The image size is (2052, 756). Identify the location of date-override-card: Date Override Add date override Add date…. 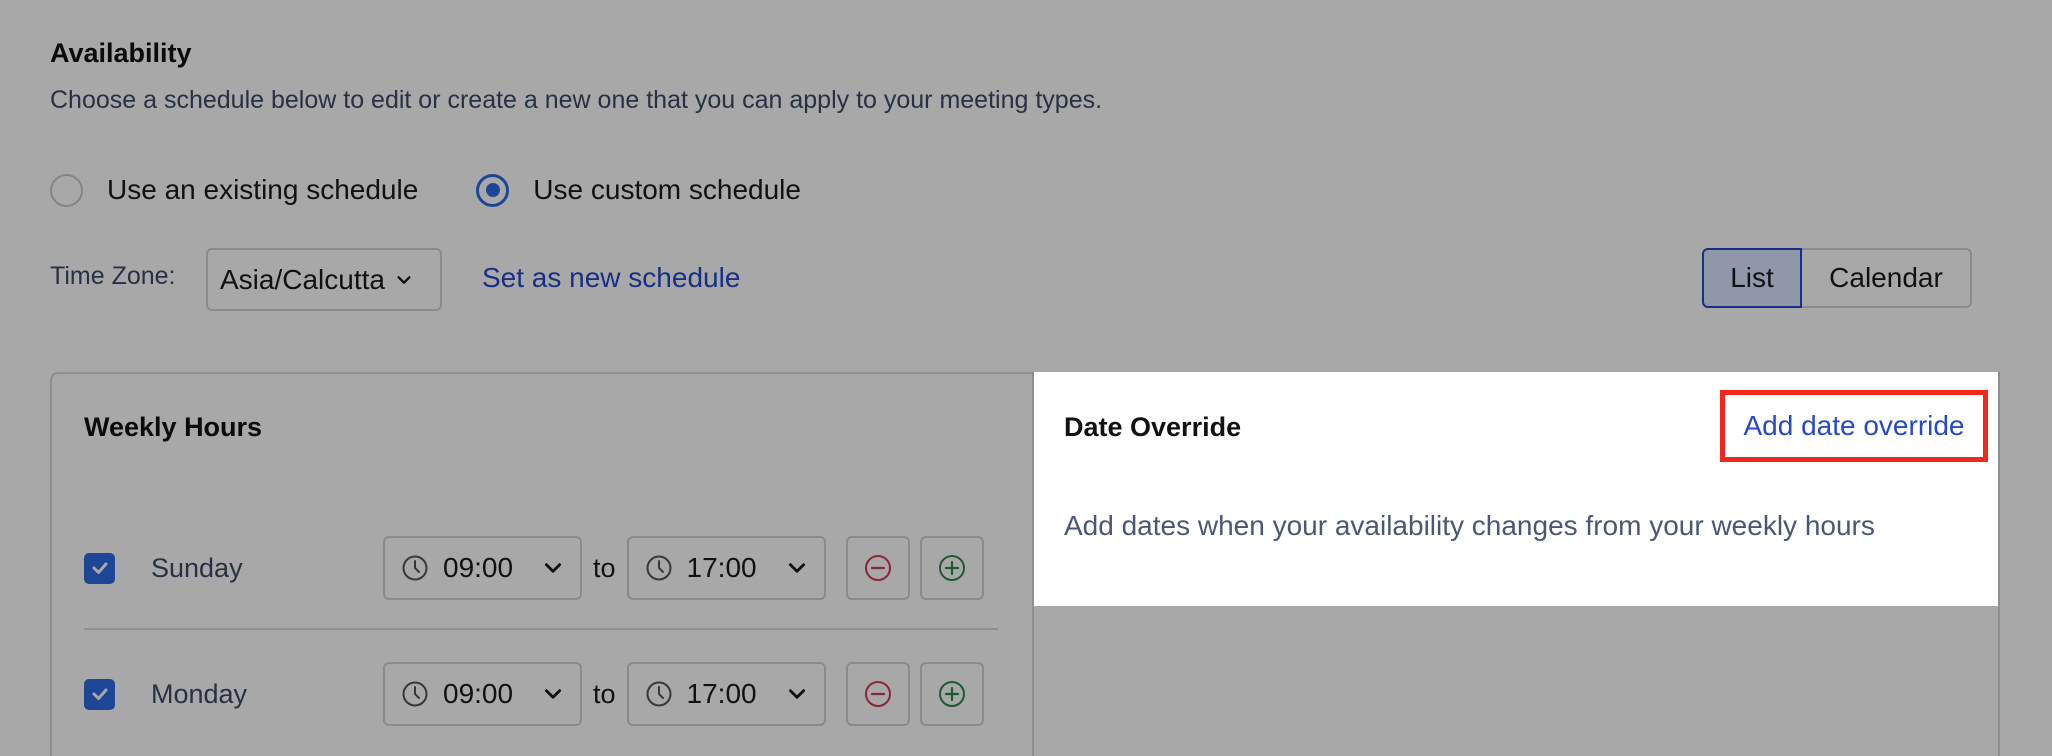
(1516, 489).